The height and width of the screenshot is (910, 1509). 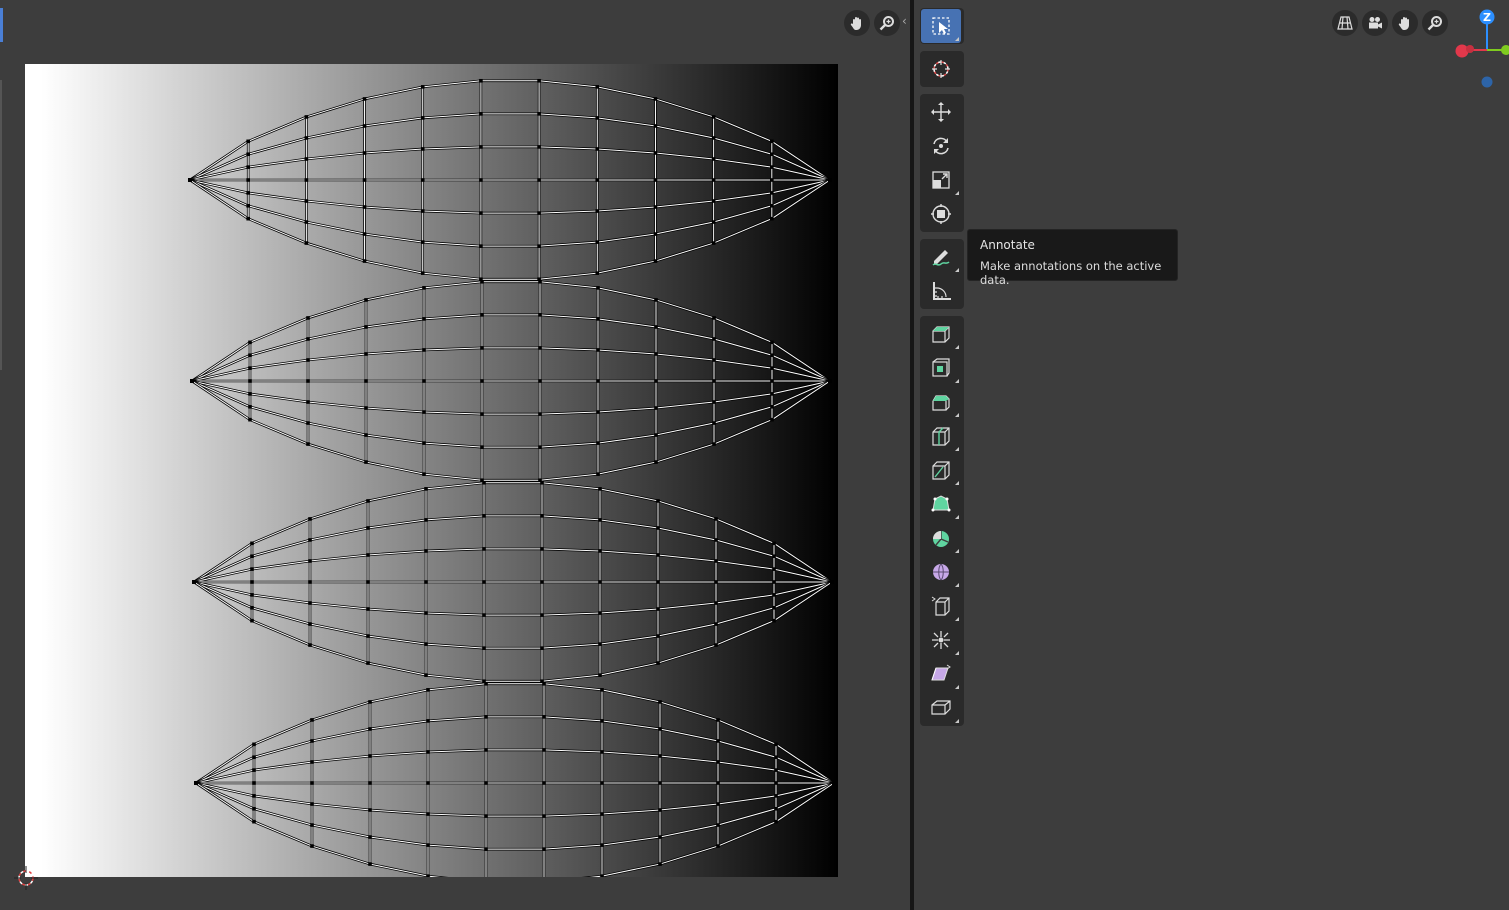 I want to click on 2d-cursor-icon, so click(x=26, y=878).